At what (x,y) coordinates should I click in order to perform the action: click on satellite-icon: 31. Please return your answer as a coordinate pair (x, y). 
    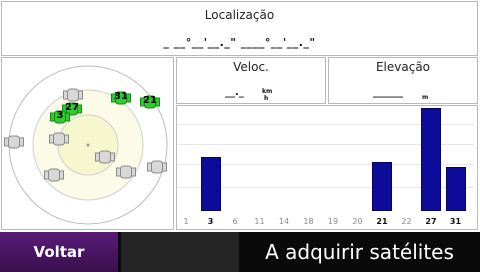
    Looking at the image, I should click on (121, 97).